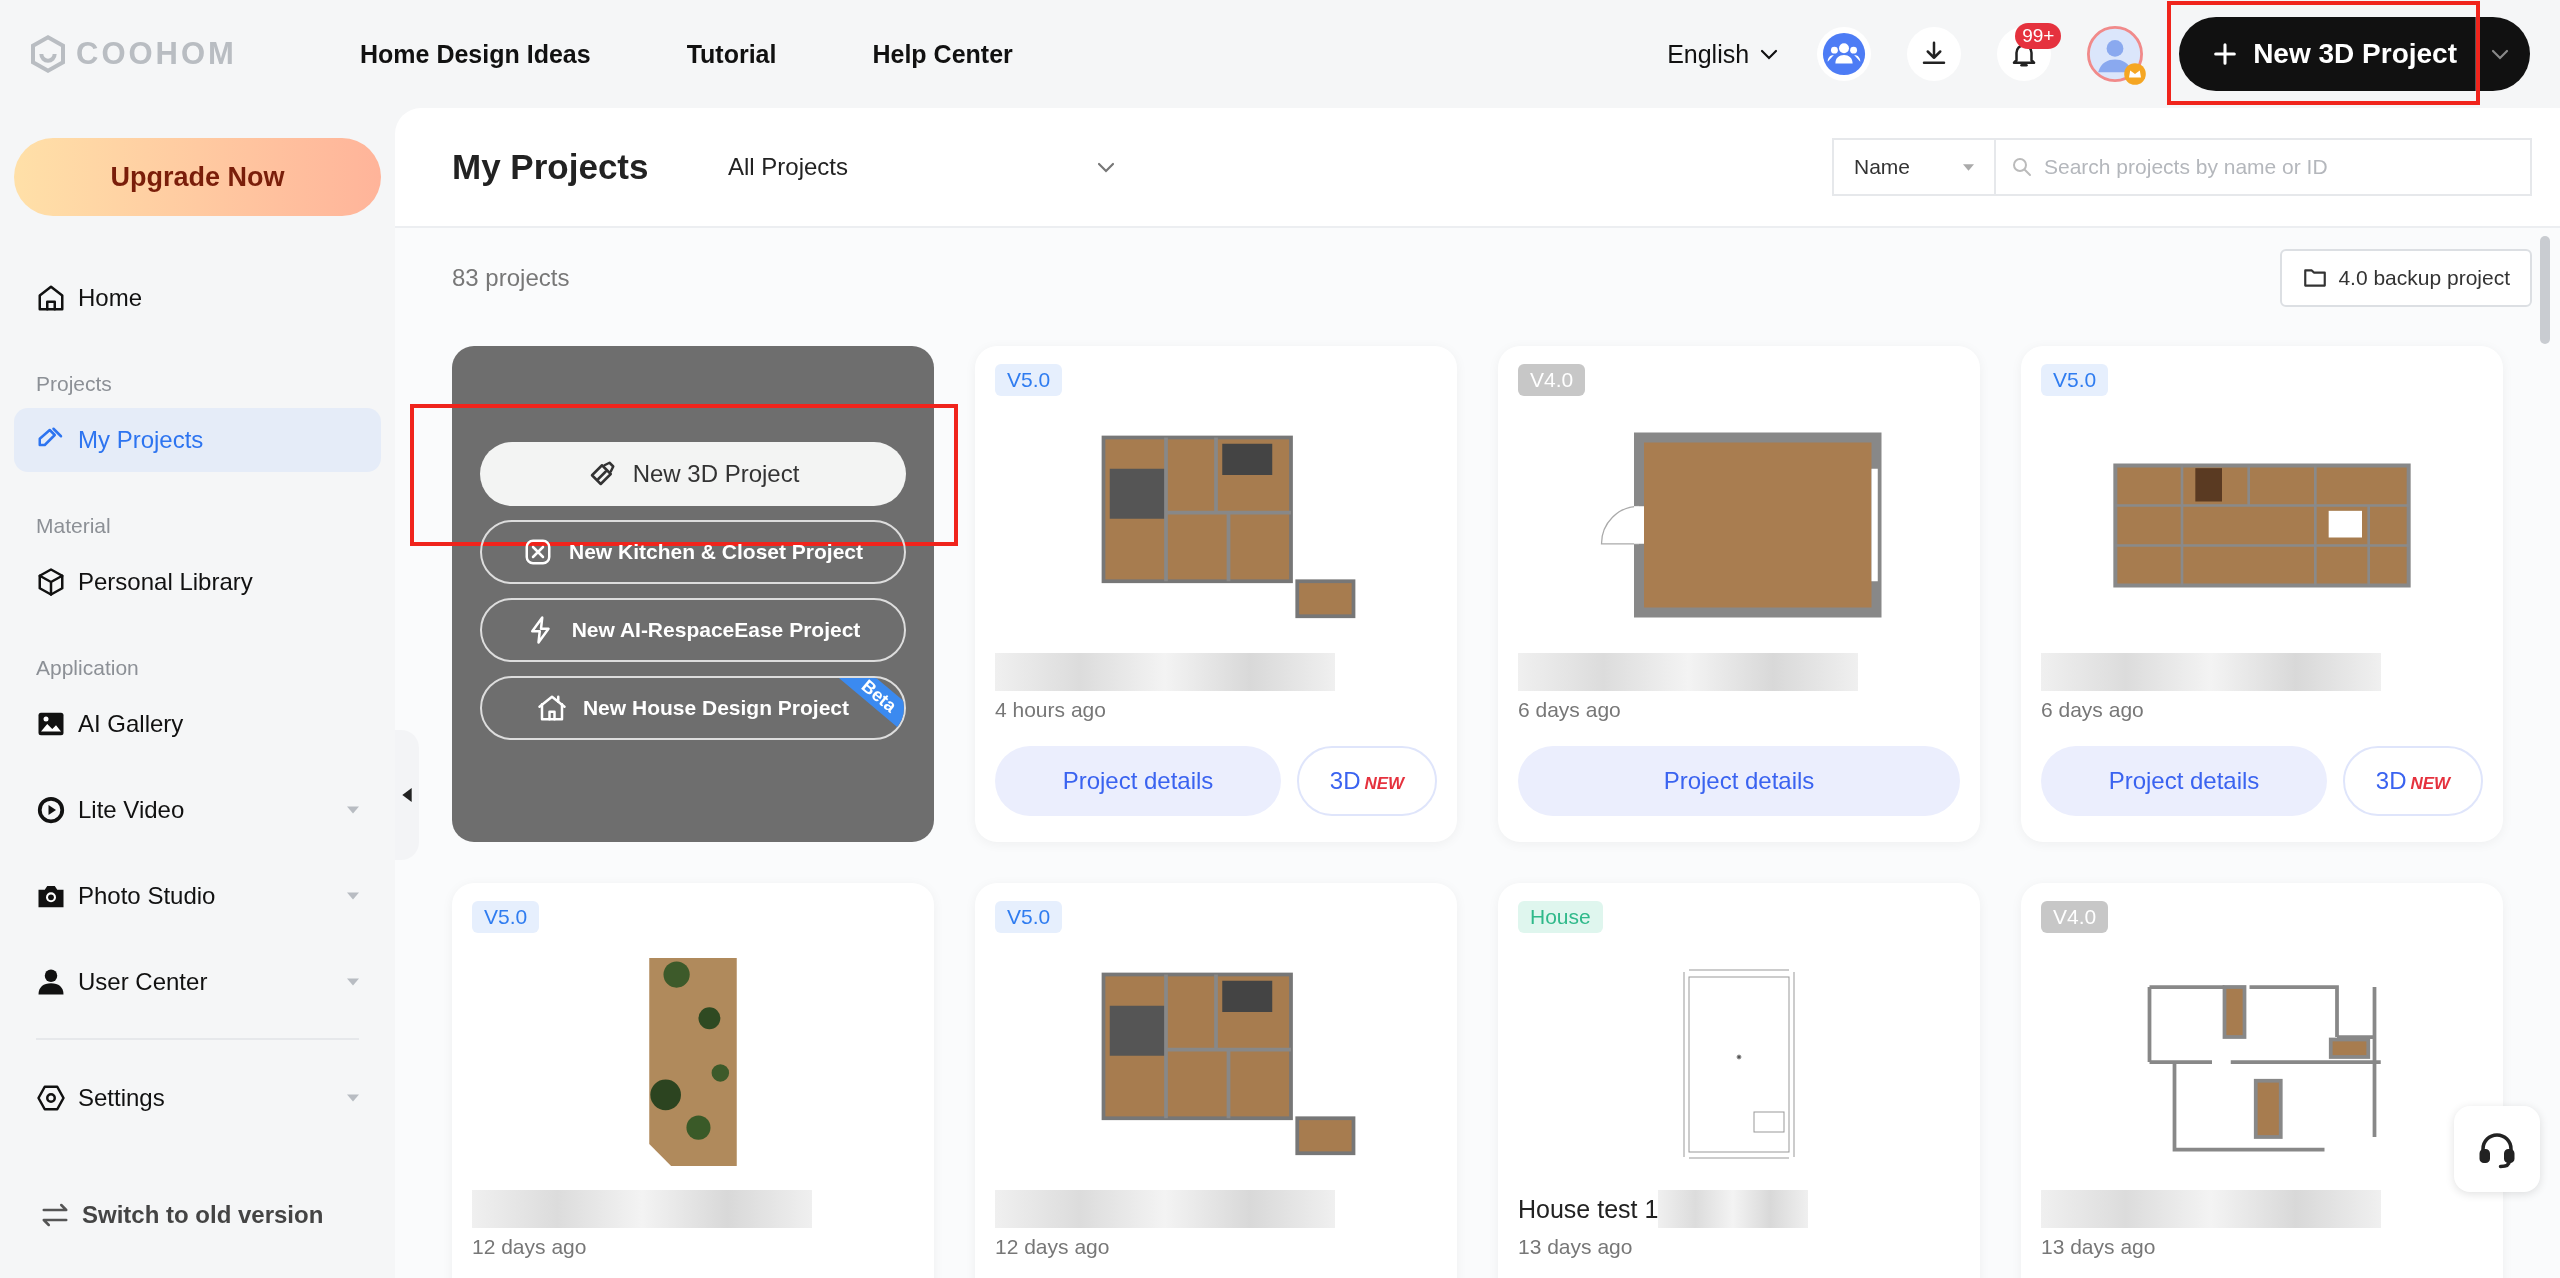 Image resolution: width=2560 pixels, height=1278 pixels. Describe the element at coordinates (2406, 278) in the screenshot. I see `backup-project-button: 4.0 backup project` at that location.